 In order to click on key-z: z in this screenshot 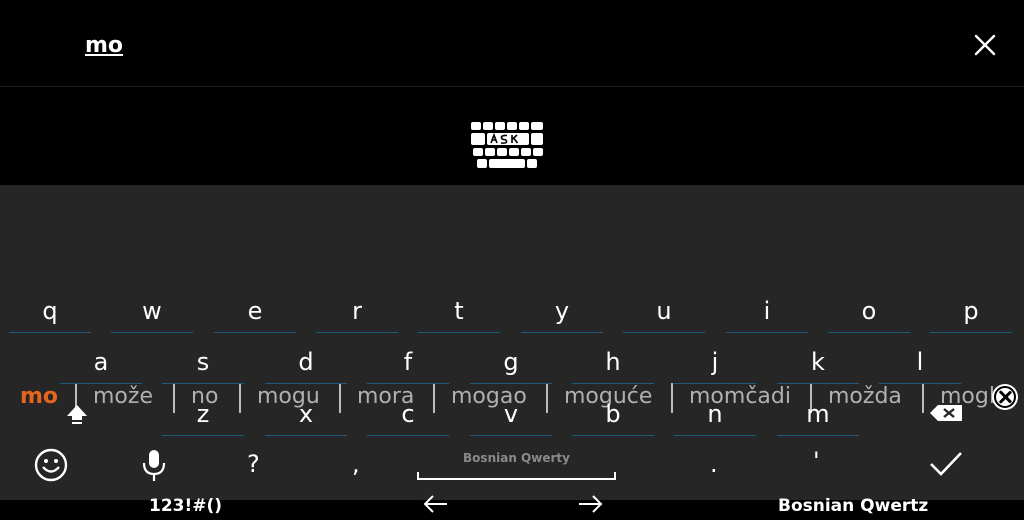, I will do `click(203, 413)`.